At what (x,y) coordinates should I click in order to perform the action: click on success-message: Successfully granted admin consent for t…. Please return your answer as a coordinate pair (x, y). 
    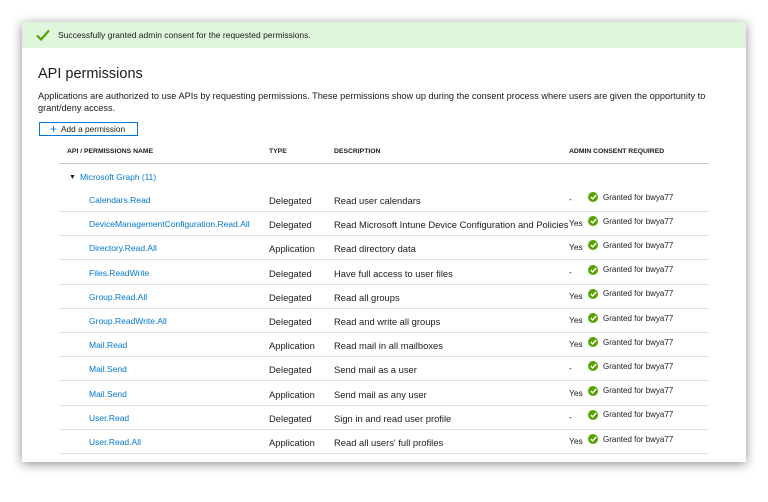
    Looking at the image, I should click on (184, 35).